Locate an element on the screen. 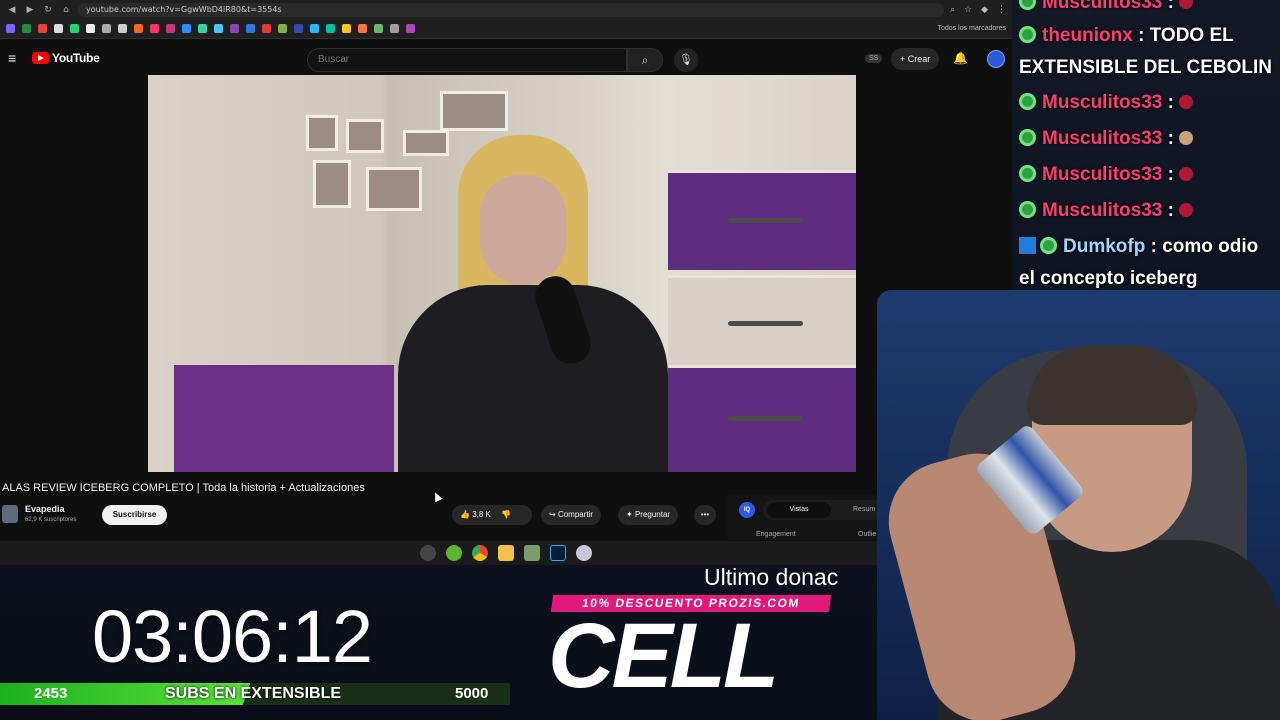 This screenshot has width=1280, height=720. youtube-logo: YouTube is located at coordinates (66, 58).